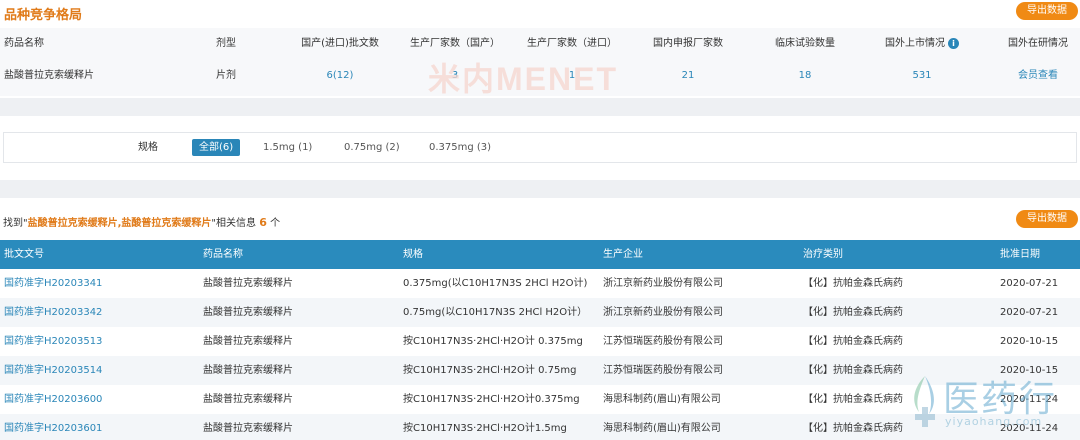  I want to click on cell-specification: 按C10H17N3S·2HCl·H2O计1.5mg, so click(485, 428).